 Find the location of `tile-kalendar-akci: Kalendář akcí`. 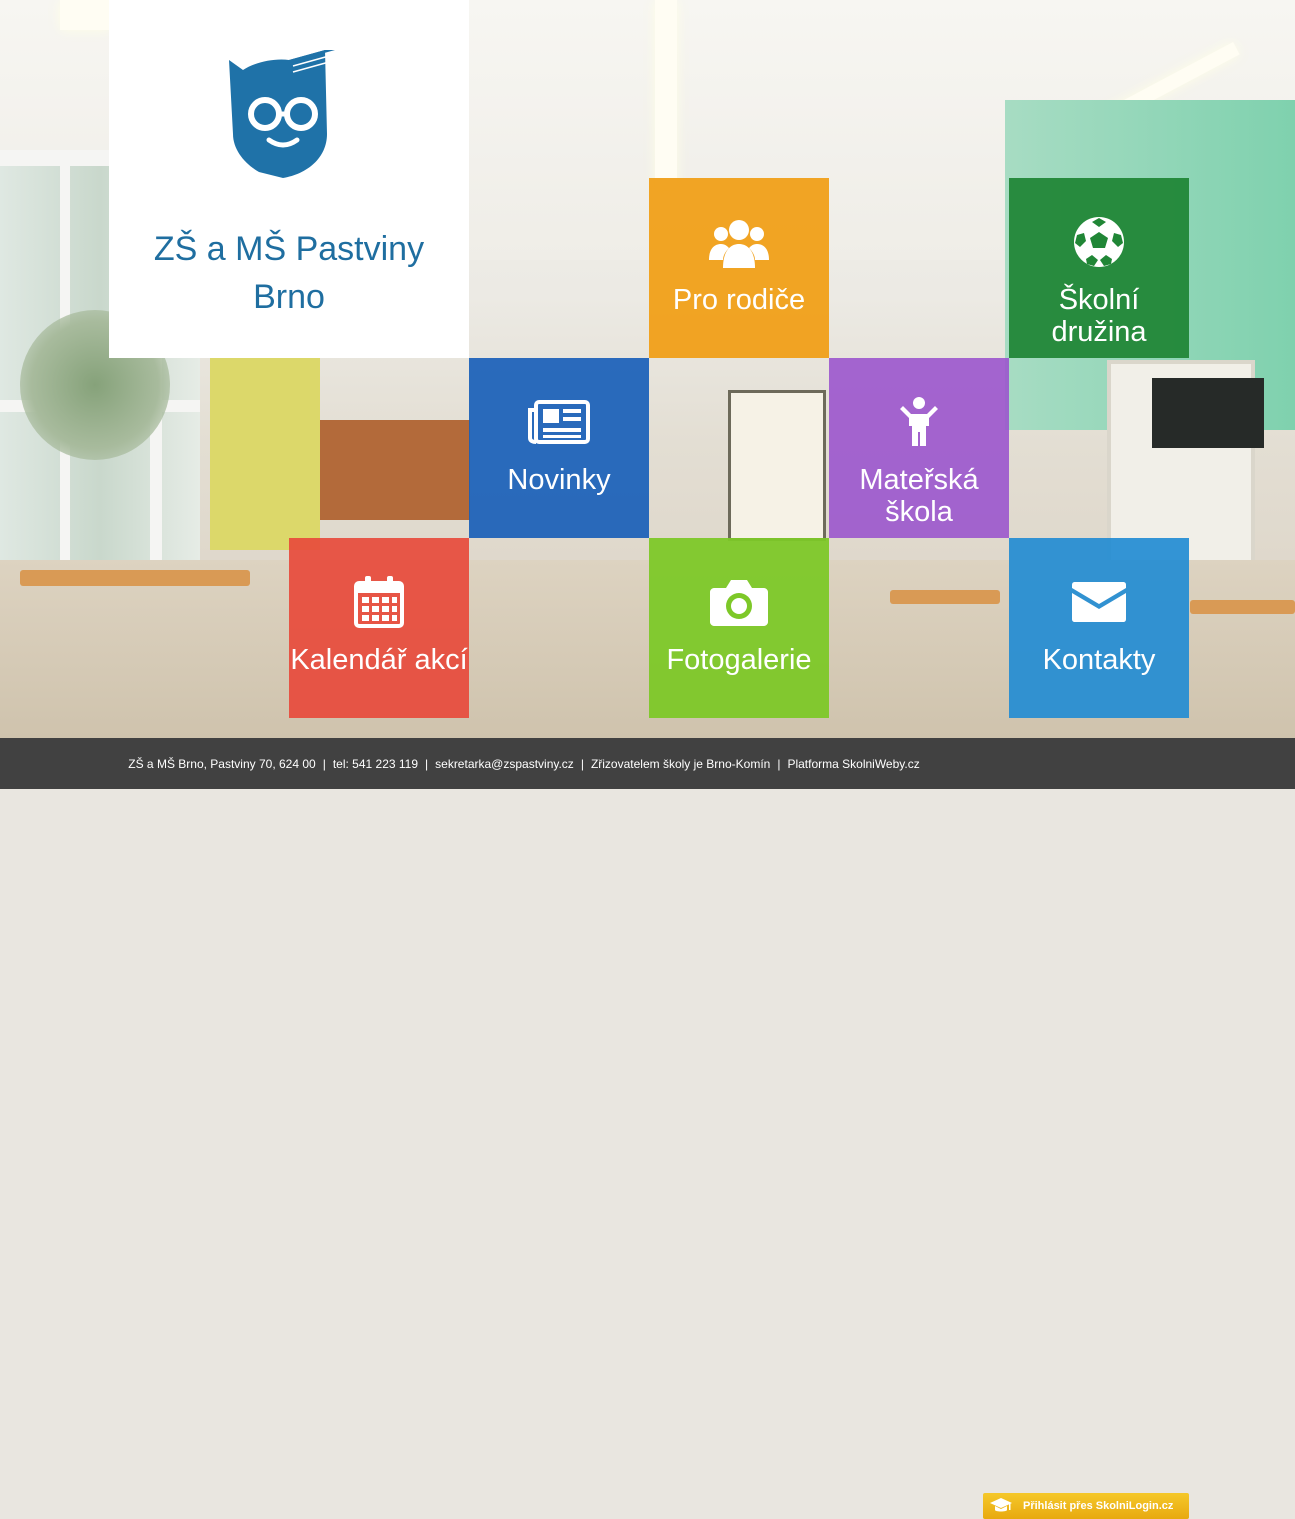

tile-kalendar-akci: Kalendář akcí is located at coordinates (379, 628).